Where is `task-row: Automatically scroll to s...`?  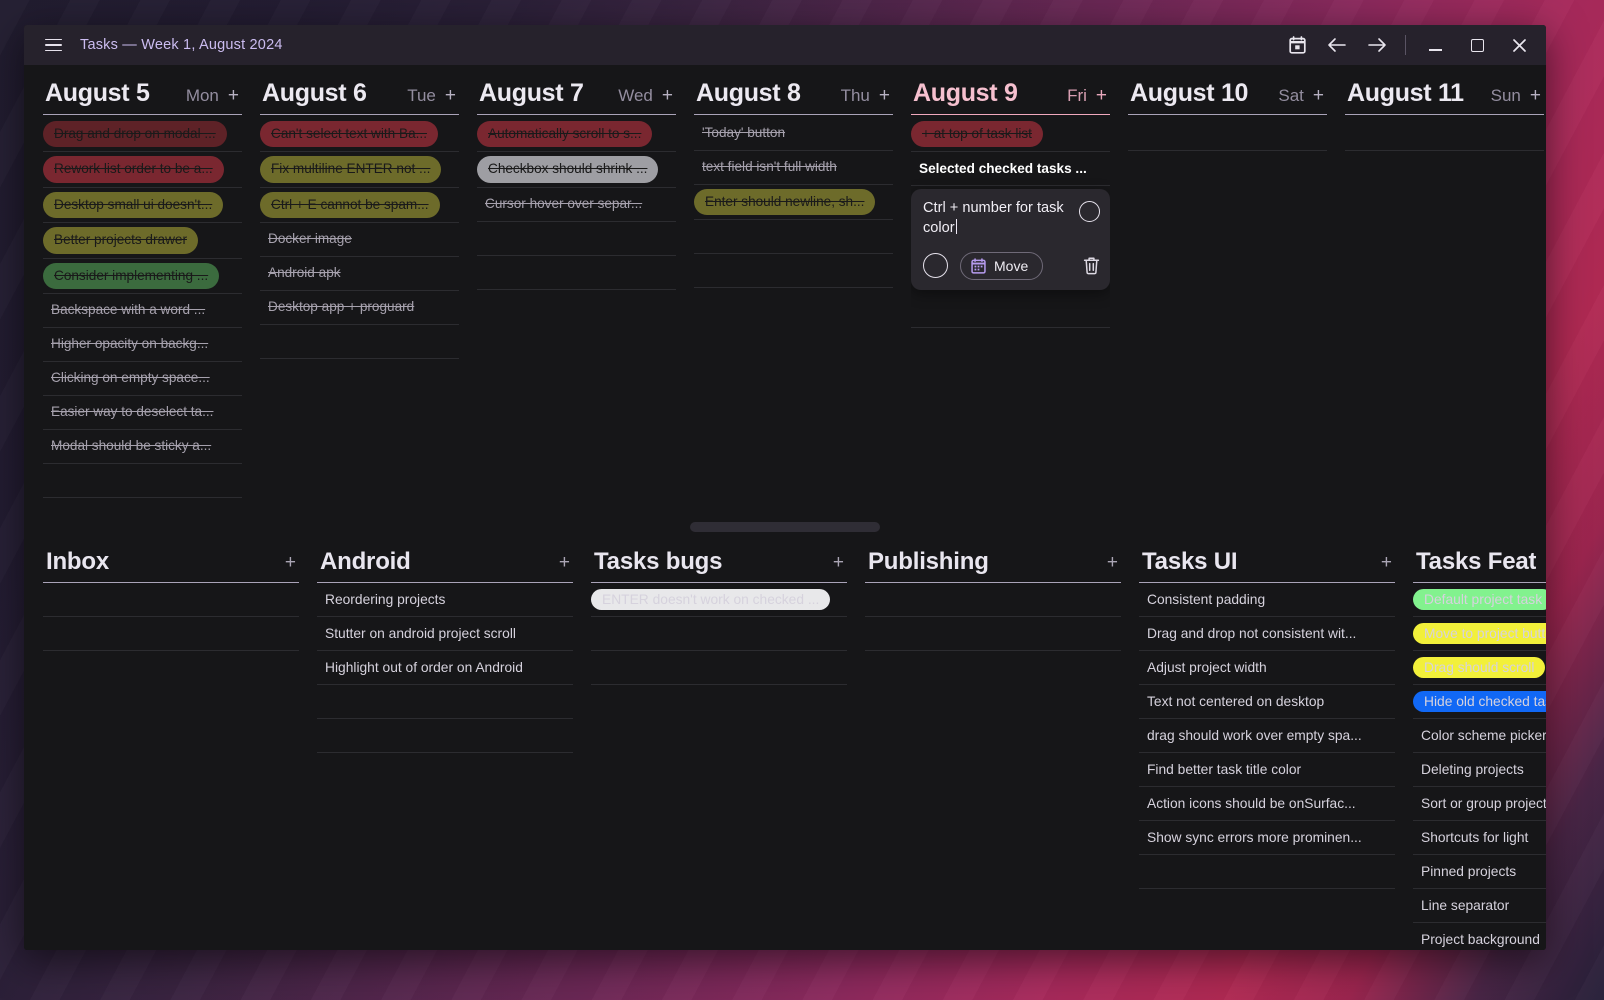 task-row: Automatically scroll to s... is located at coordinates (576, 135).